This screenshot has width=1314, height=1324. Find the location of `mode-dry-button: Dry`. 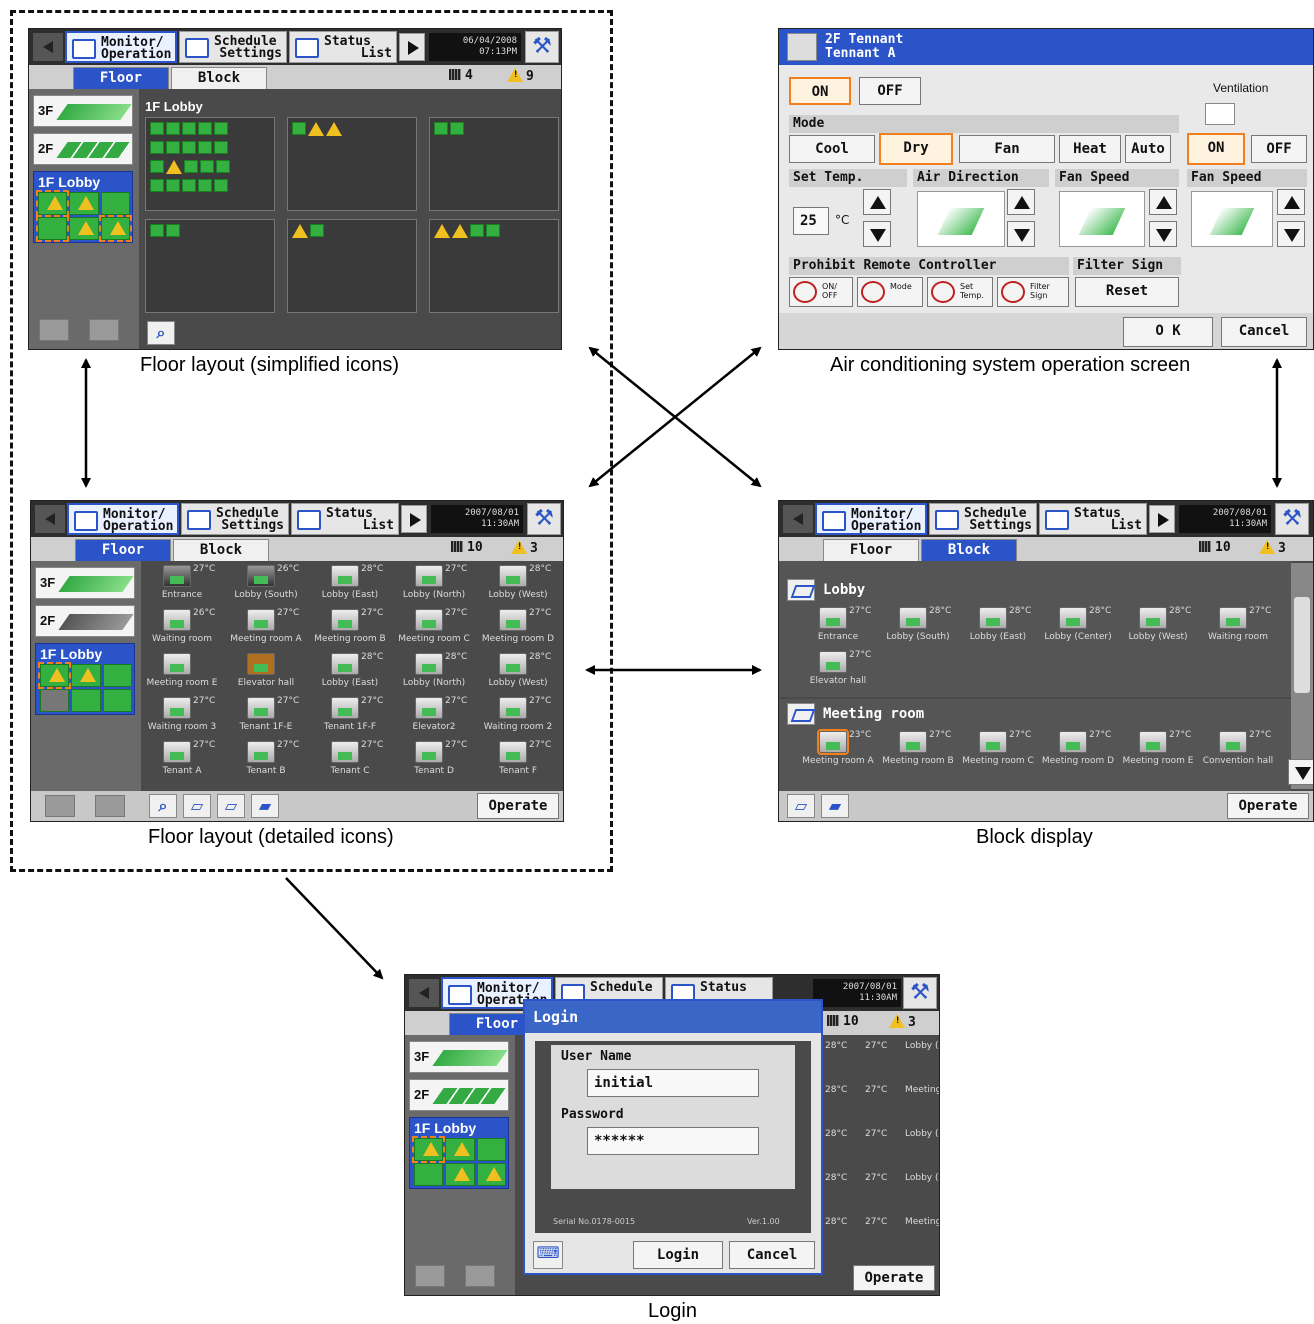

mode-dry-button: Dry is located at coordinates (916, 149).